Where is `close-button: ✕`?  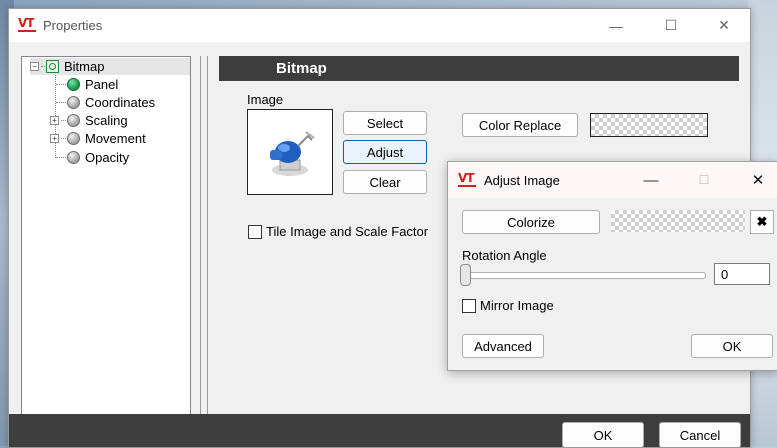
close-button: ✕ is located at coordinates (724, 25).